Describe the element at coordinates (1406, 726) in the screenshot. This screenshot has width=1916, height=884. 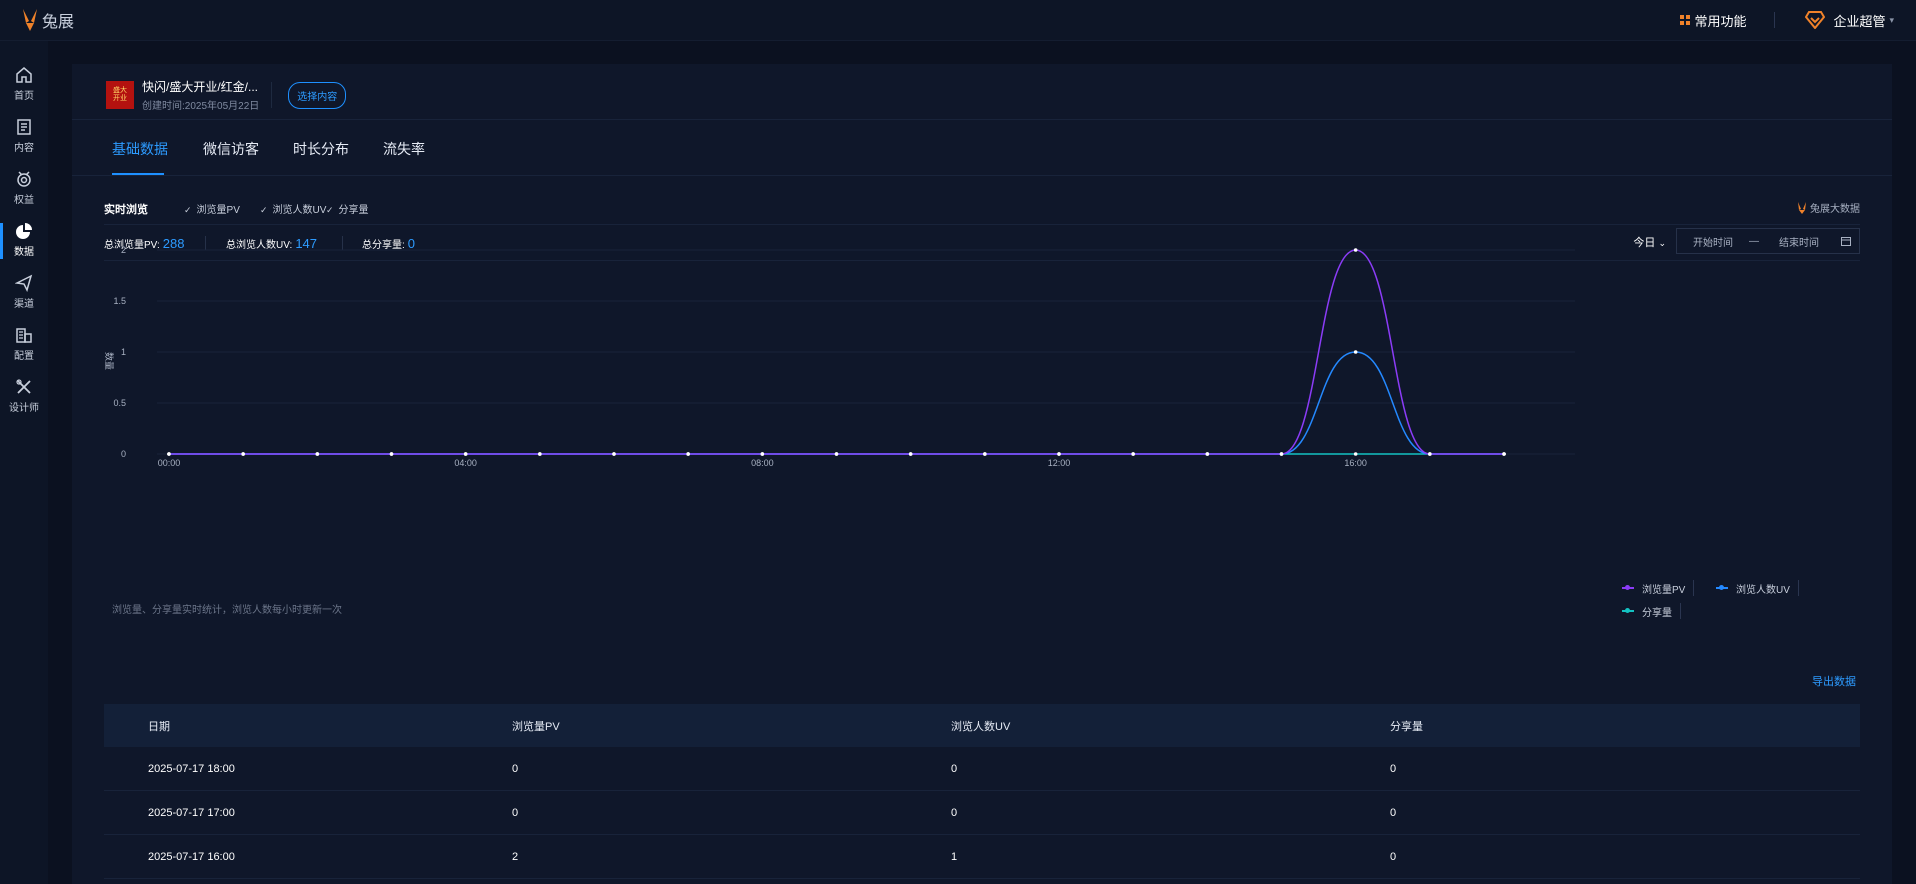
I see `column-header: 分享量` at that location.